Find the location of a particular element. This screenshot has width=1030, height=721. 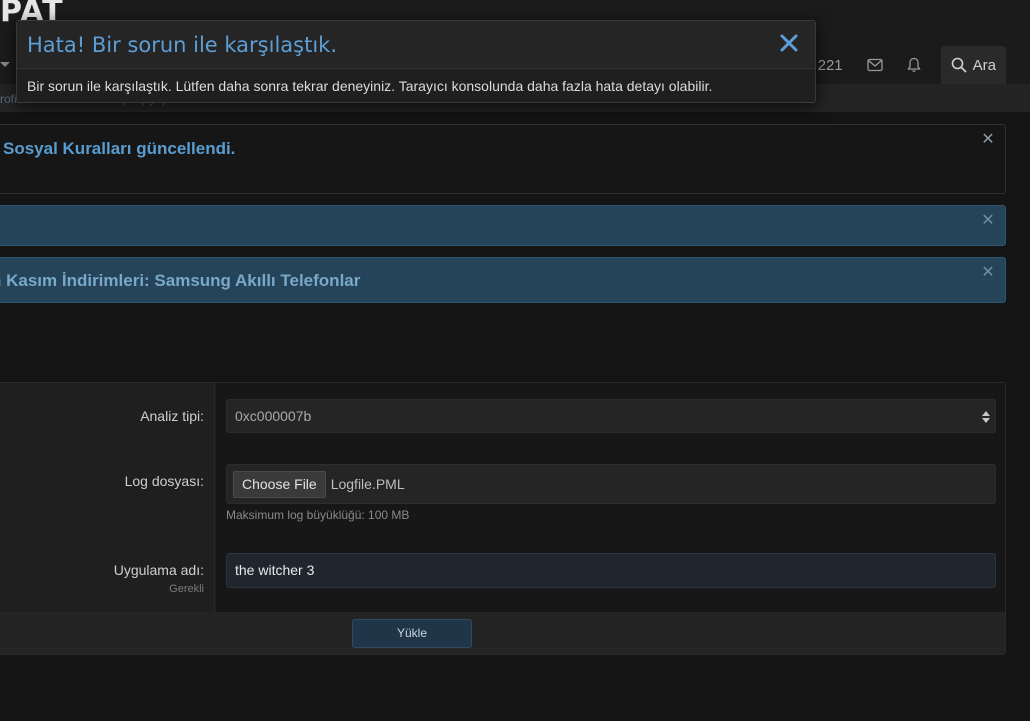

log-file-label: Log dosyası: is located at coordinates (164, 481).